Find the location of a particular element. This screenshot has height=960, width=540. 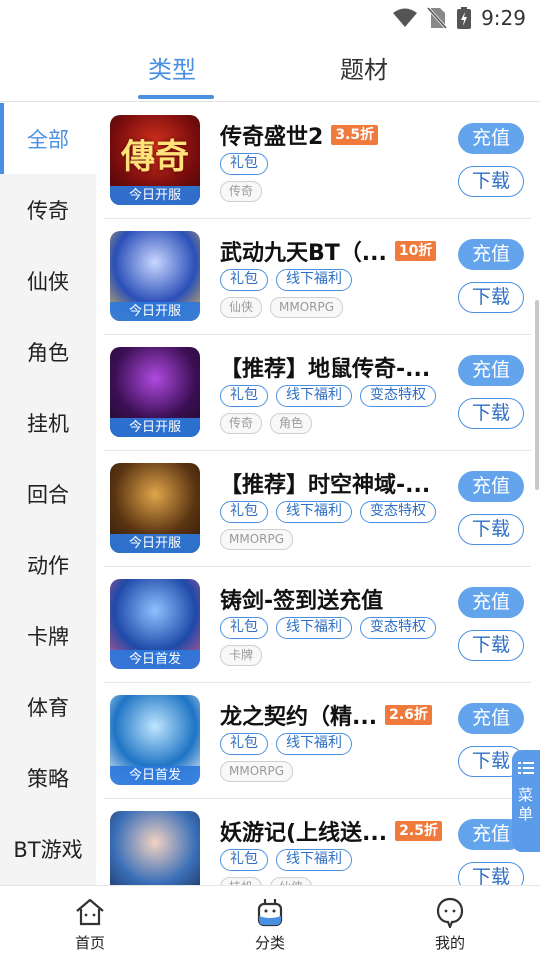

sidebar-item-label: 传奇 is located at coordinates (48, 210).